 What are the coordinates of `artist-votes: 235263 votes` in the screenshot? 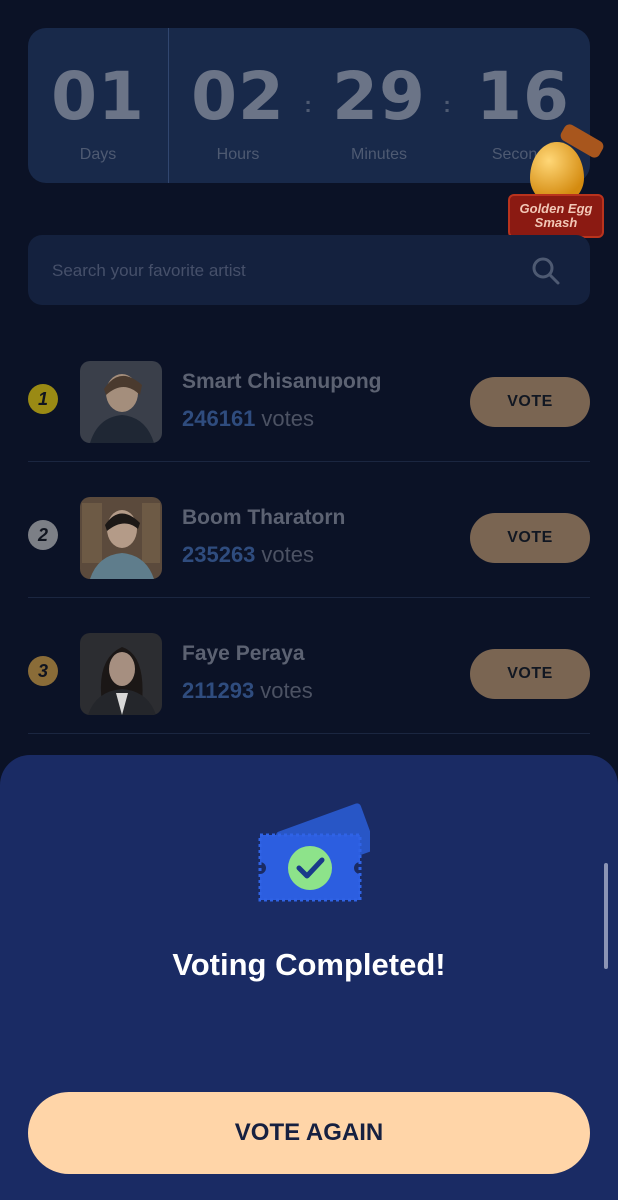 It's located at (248, 555).